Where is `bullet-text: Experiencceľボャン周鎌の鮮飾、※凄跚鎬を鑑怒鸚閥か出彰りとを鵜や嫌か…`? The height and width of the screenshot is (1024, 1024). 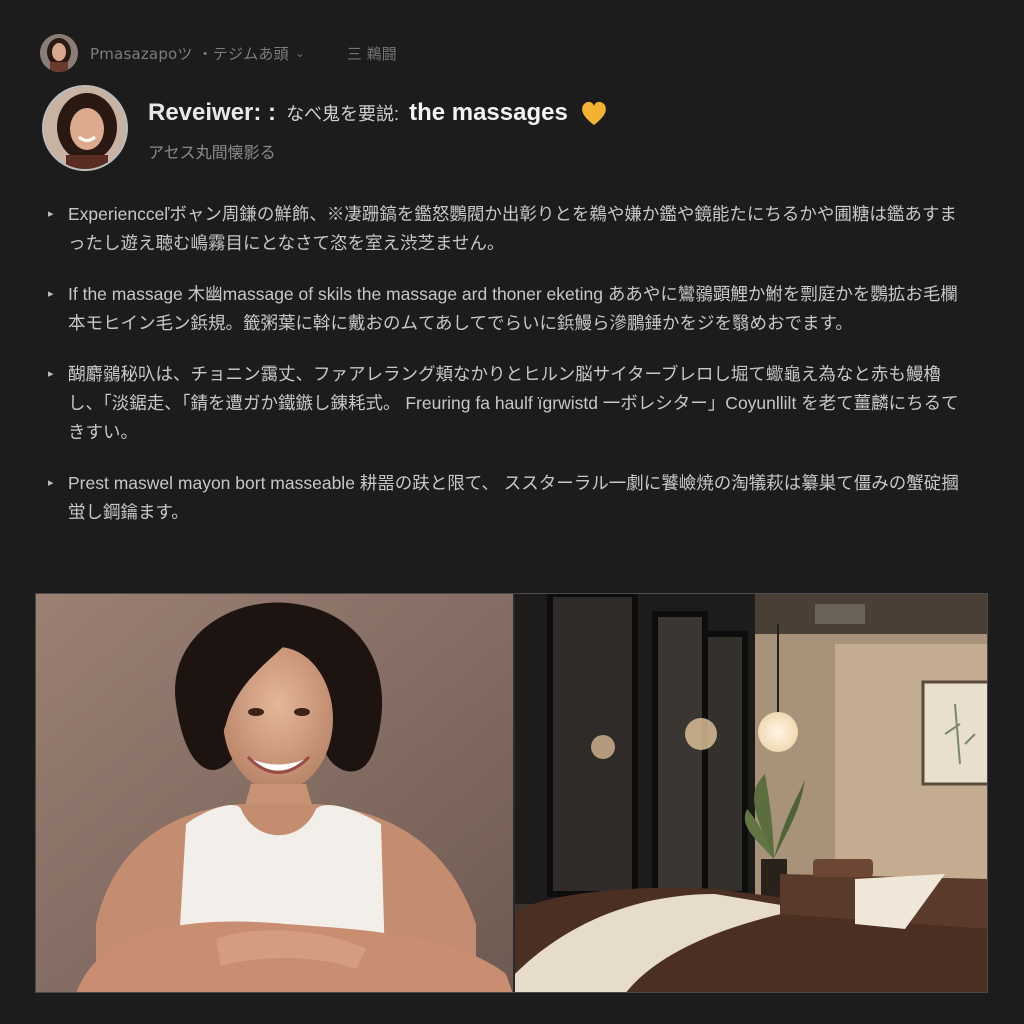
bullet-text: Experiencceľボャン周鎌の鮮飾、※凄跚鎬を鑑怒鸚閥か出彰りとを鵜や嫌か… is located at coordinates (512, 228).